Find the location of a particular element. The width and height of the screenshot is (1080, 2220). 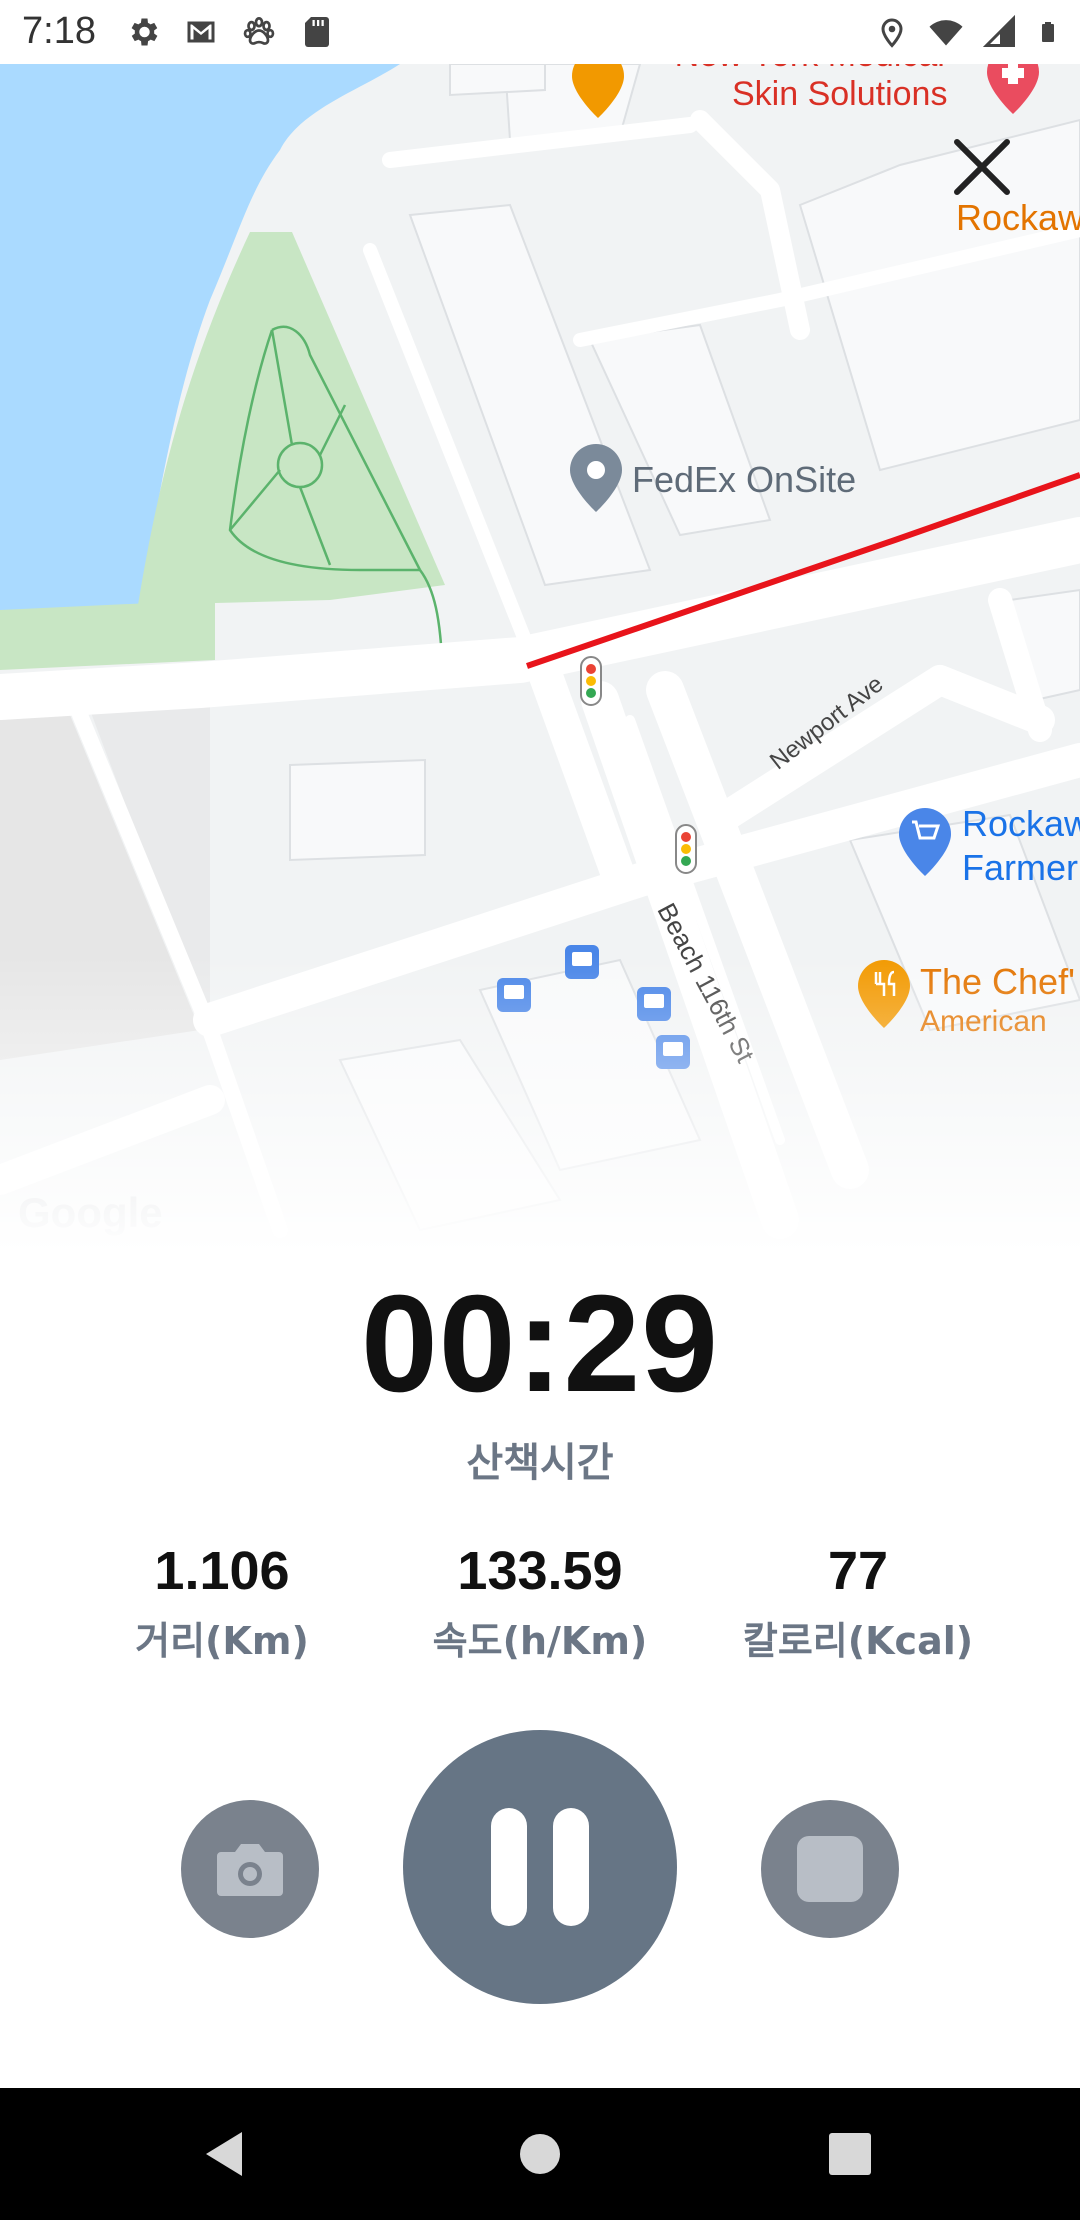

distance-stat: 1.106 거리(Km) is located at coordinates (222, 1602).